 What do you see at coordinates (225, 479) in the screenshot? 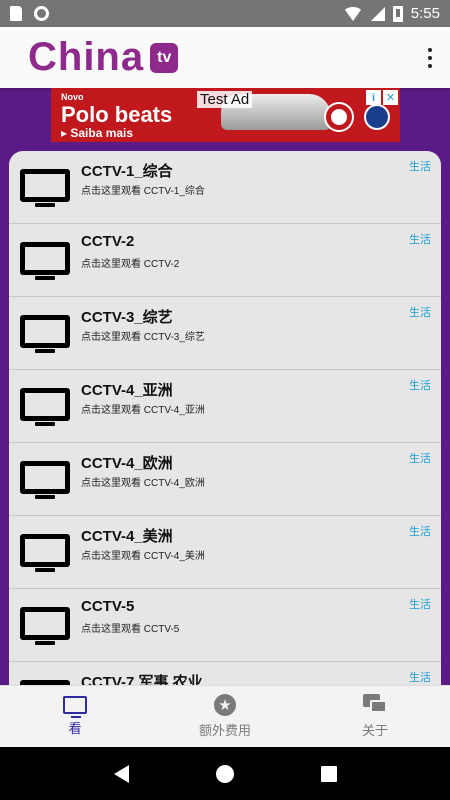
I see `channel-row: CCTV-4_欧洲点击这里观看 CCTV-4_欧洲 生活` at bounding box center [225, 479].